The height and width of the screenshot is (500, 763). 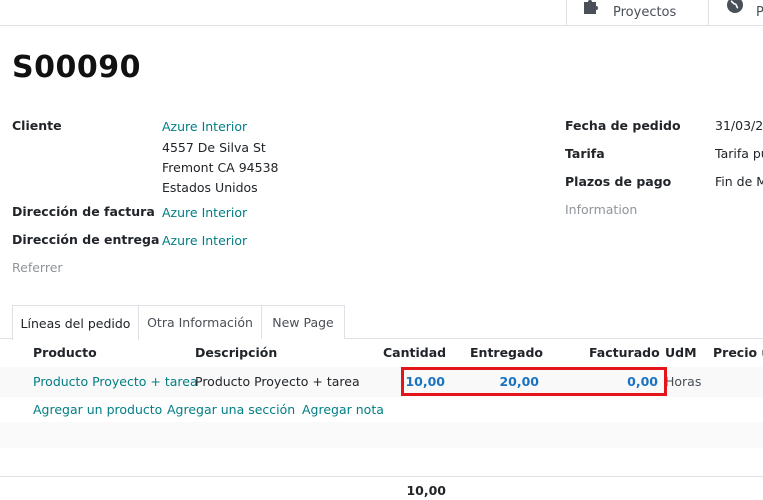 What do you see at coordinates (97, 409) in the screenshot?
I see `add-product-link: Agregar un producto` at bounding box center [97, 409].